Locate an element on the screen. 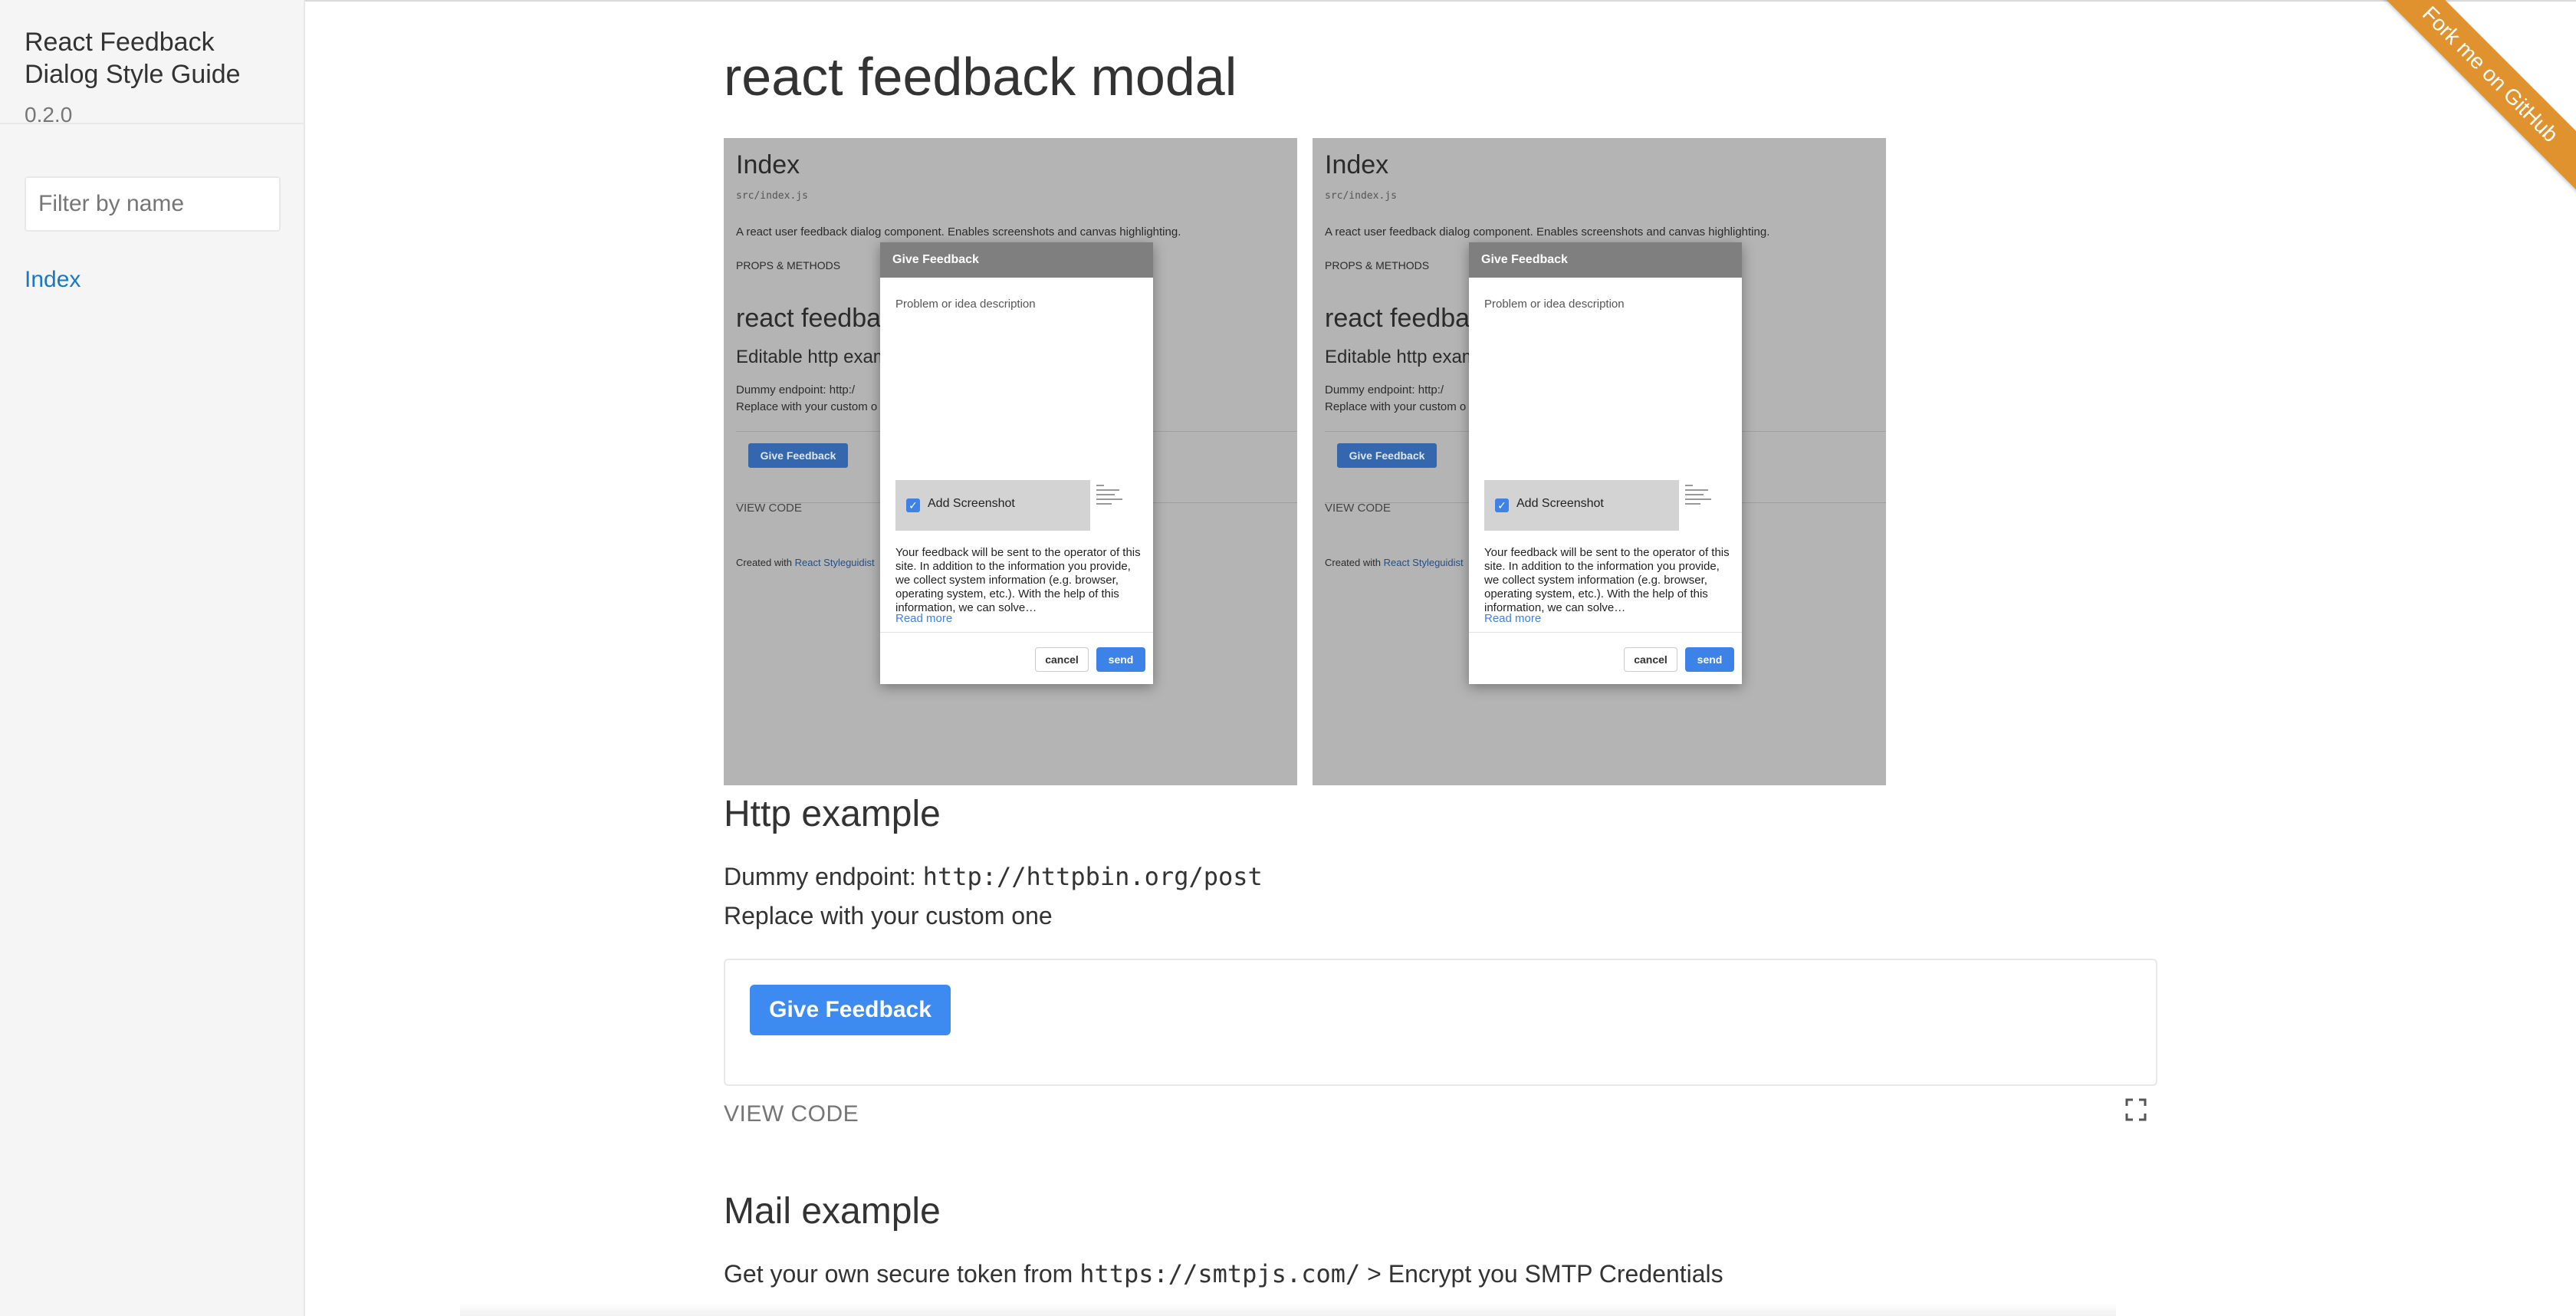 This screenshot has height=1316, width=2576. endpoint-url: http://httpbin.org/post is located at coordinates (1092, 876).